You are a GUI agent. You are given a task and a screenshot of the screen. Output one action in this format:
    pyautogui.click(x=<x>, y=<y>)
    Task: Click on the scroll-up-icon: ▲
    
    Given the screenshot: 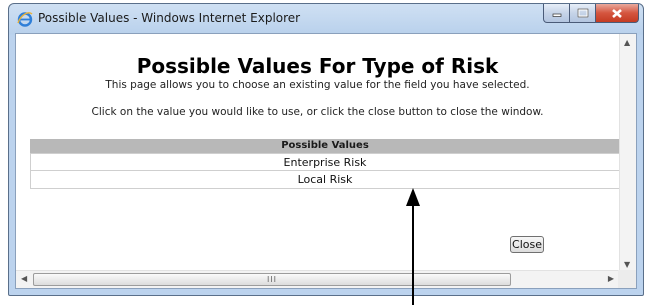 What is the action you would take?
    pyautogui.click(x=627, y=42)
    